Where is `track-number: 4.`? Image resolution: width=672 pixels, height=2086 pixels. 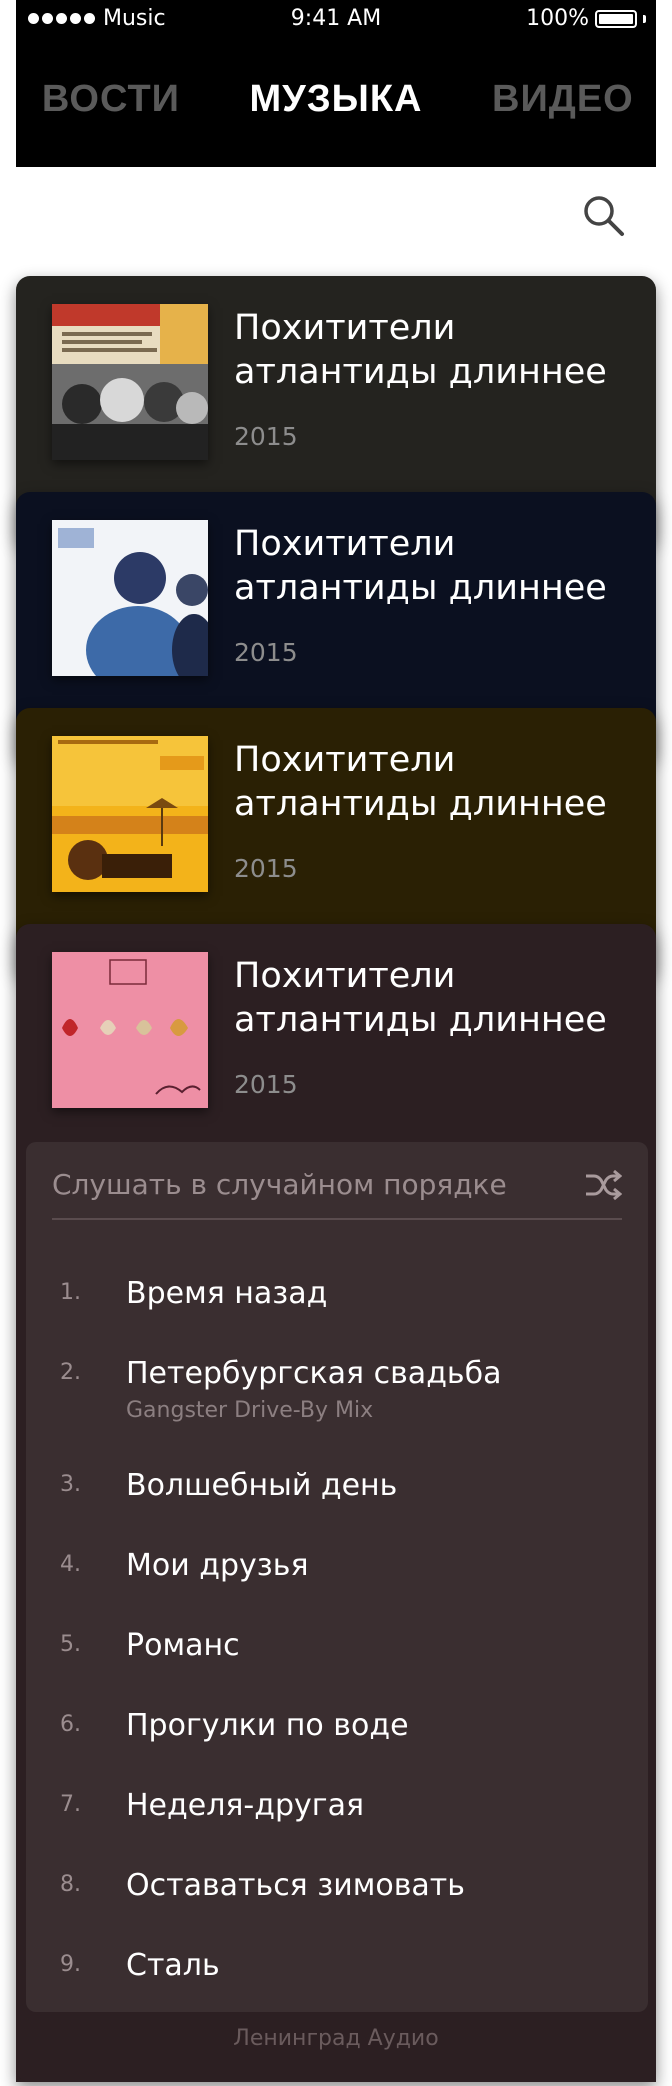
track-number: 4. is located at coordinates (70, 1564).